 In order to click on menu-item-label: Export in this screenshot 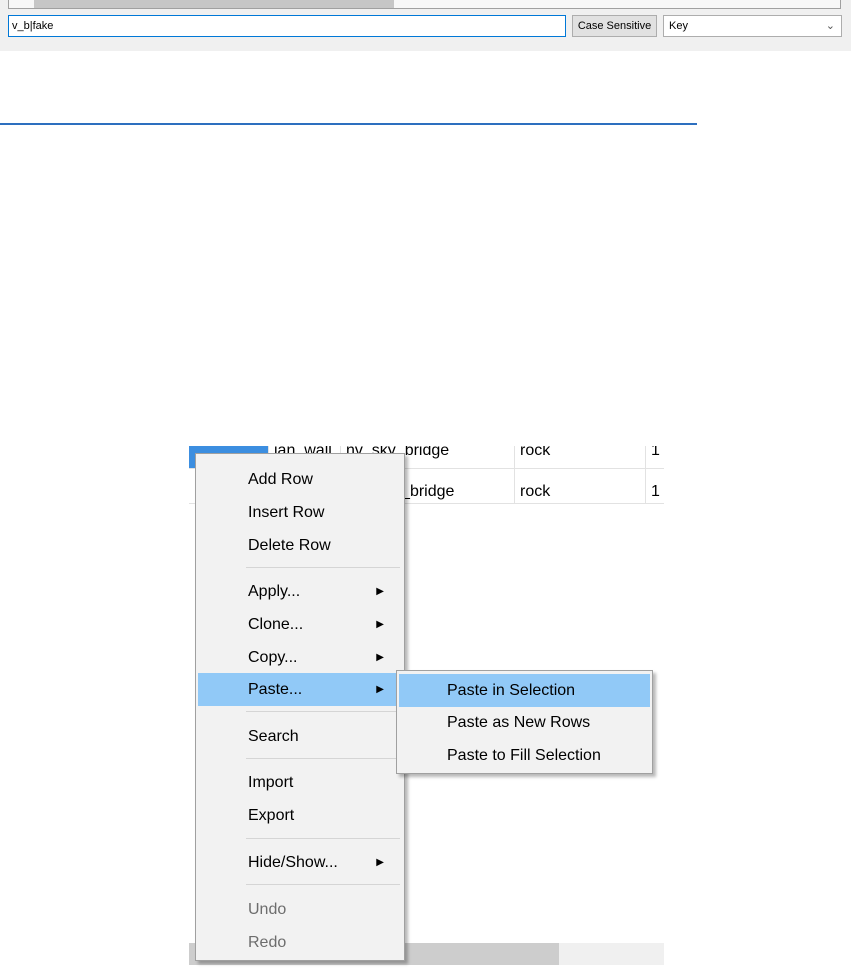, I will do `click(271, 815)`.